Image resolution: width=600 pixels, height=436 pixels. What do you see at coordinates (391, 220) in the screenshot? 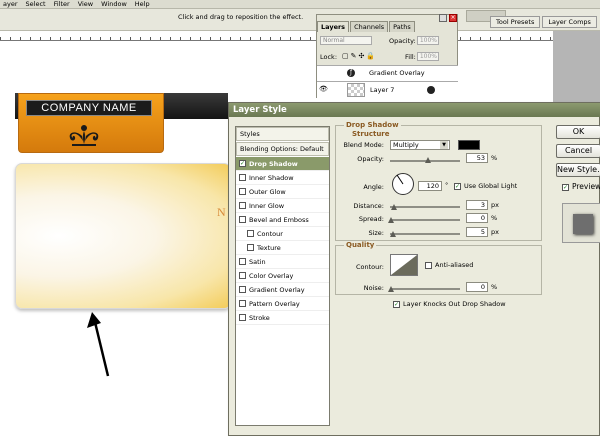
I see `spread-slider-handle` at bounding box center [391, 220].